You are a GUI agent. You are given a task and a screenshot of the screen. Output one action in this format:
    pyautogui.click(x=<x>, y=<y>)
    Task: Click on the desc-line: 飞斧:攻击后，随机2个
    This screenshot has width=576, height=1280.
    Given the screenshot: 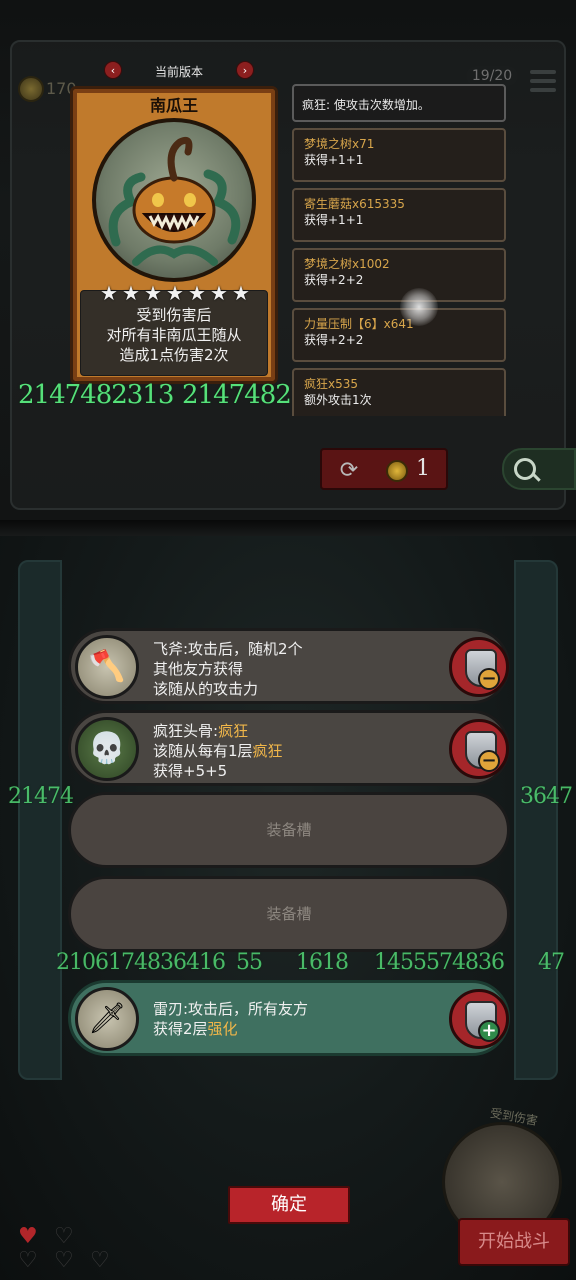 What is the action you would take?
    pyautogui.click(x=228, y=649)
    